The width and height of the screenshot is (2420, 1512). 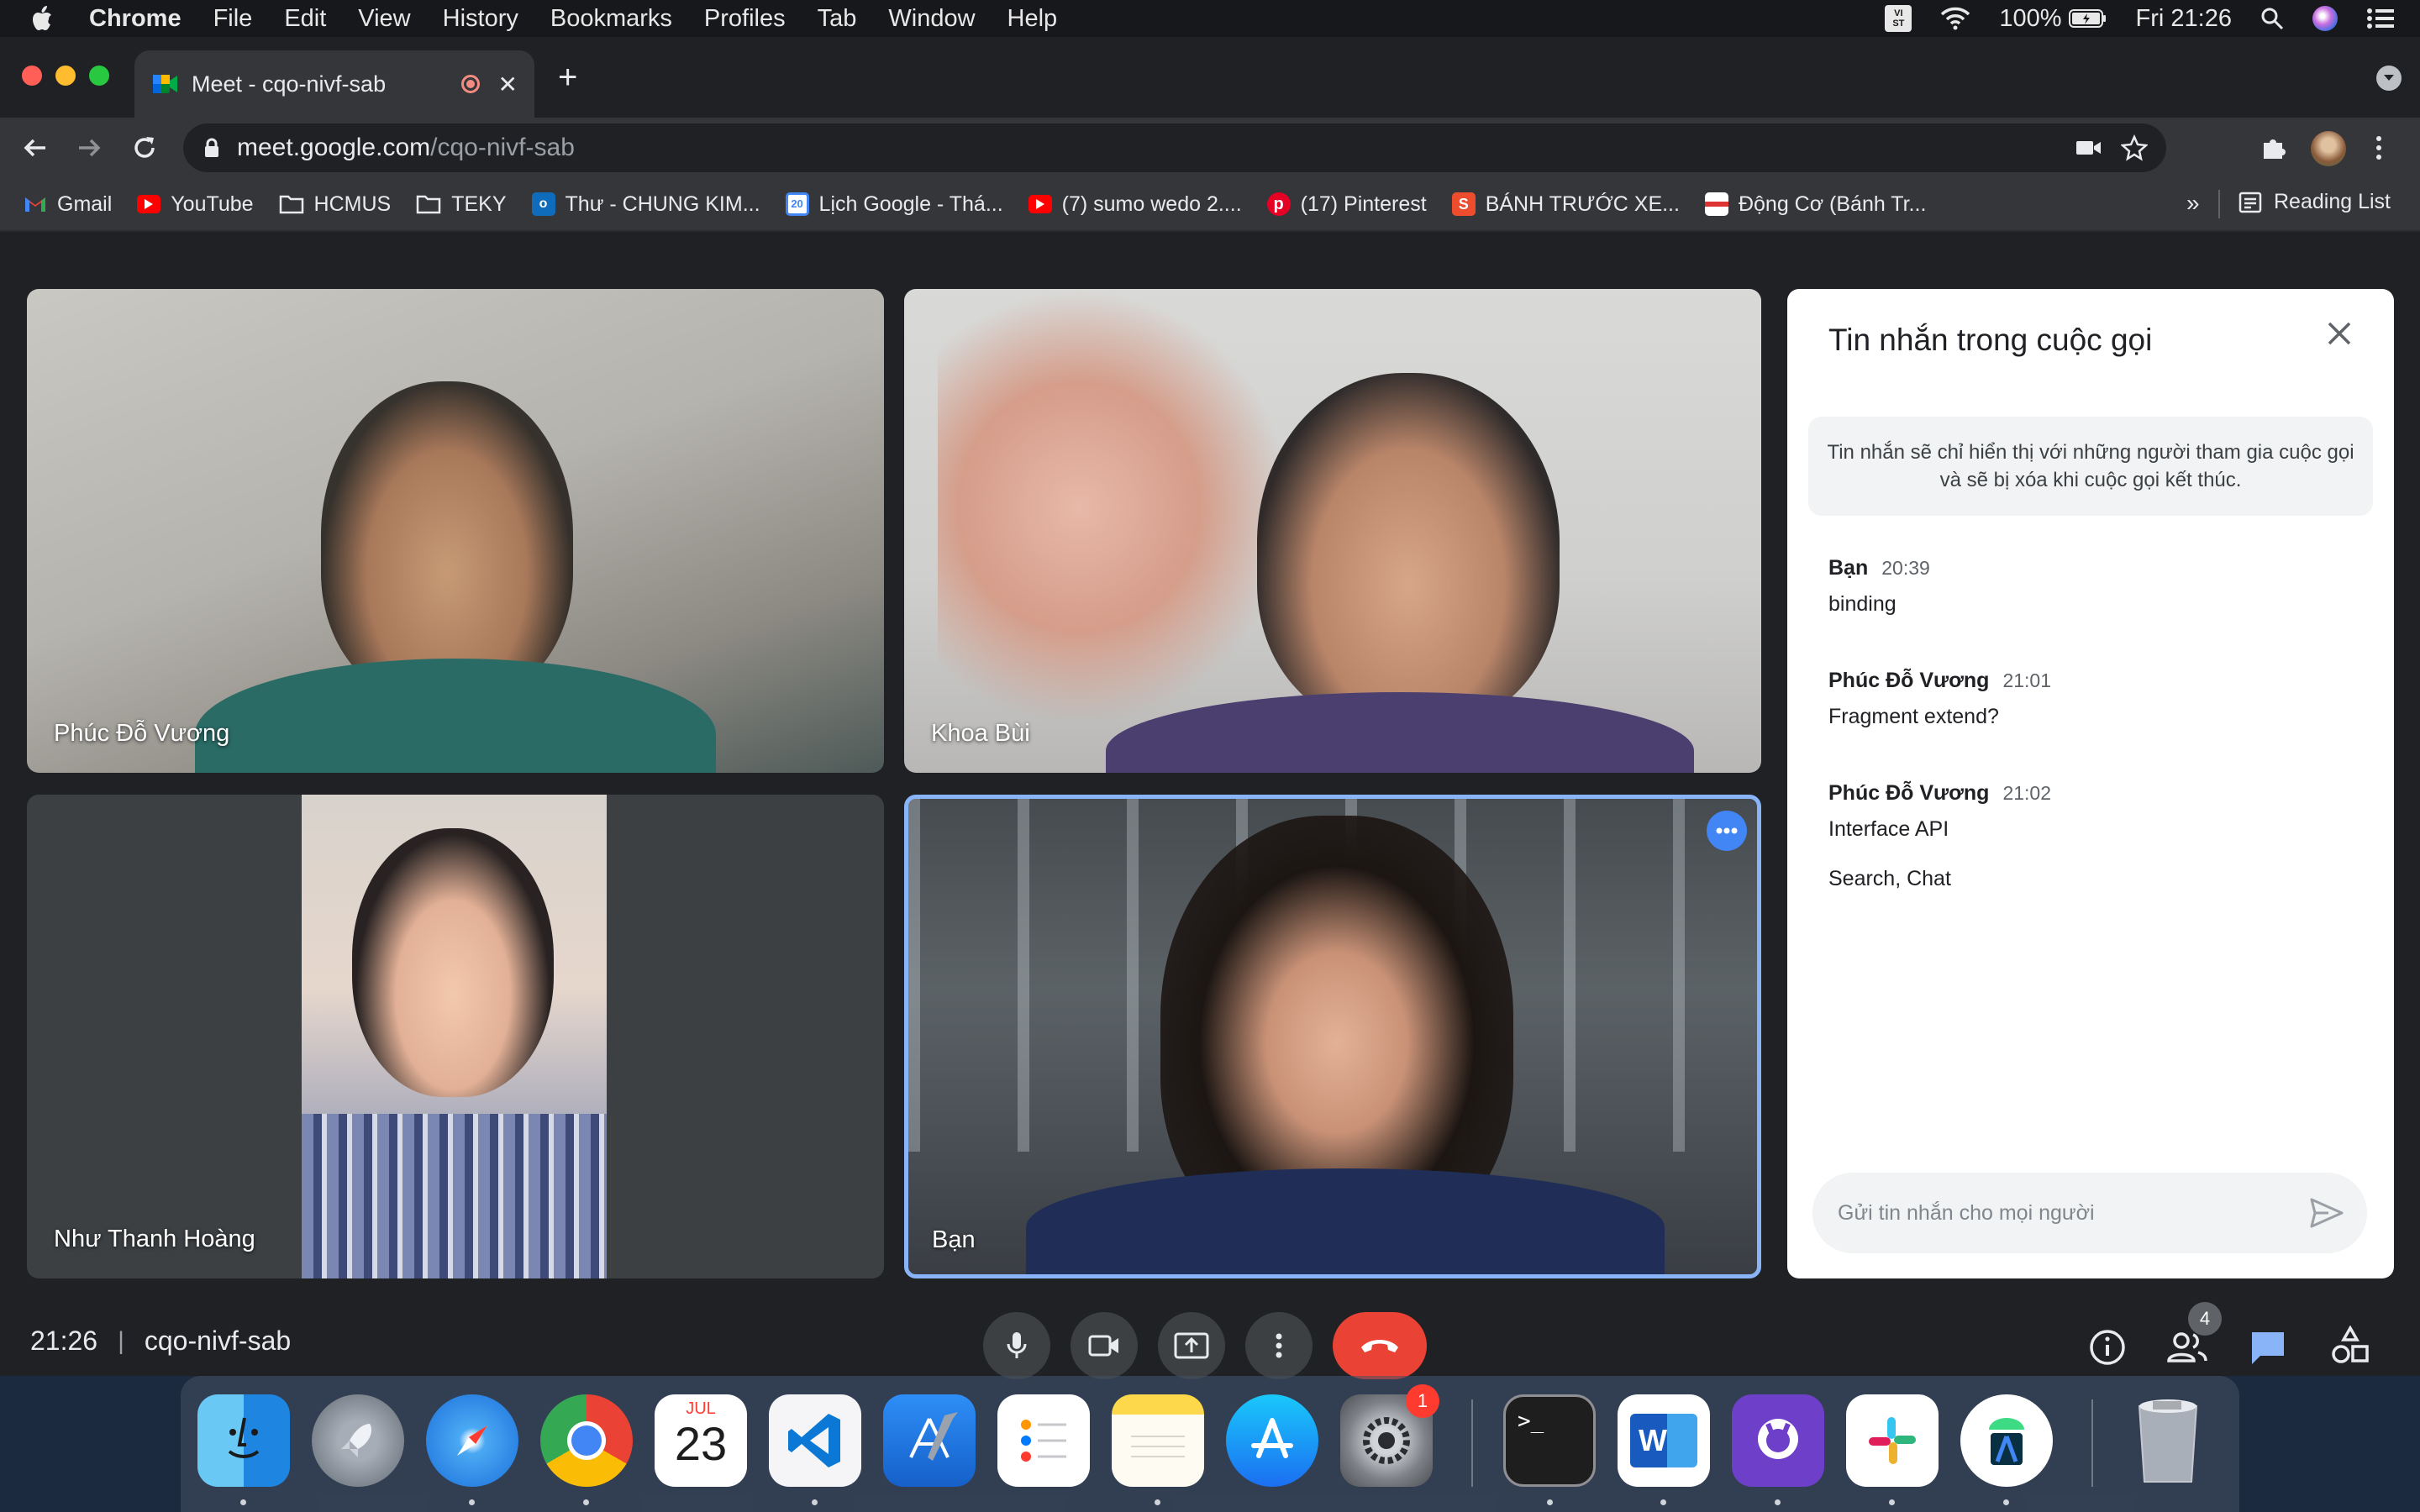 I want to click on camera-button, so click(x=1104, y=1345).